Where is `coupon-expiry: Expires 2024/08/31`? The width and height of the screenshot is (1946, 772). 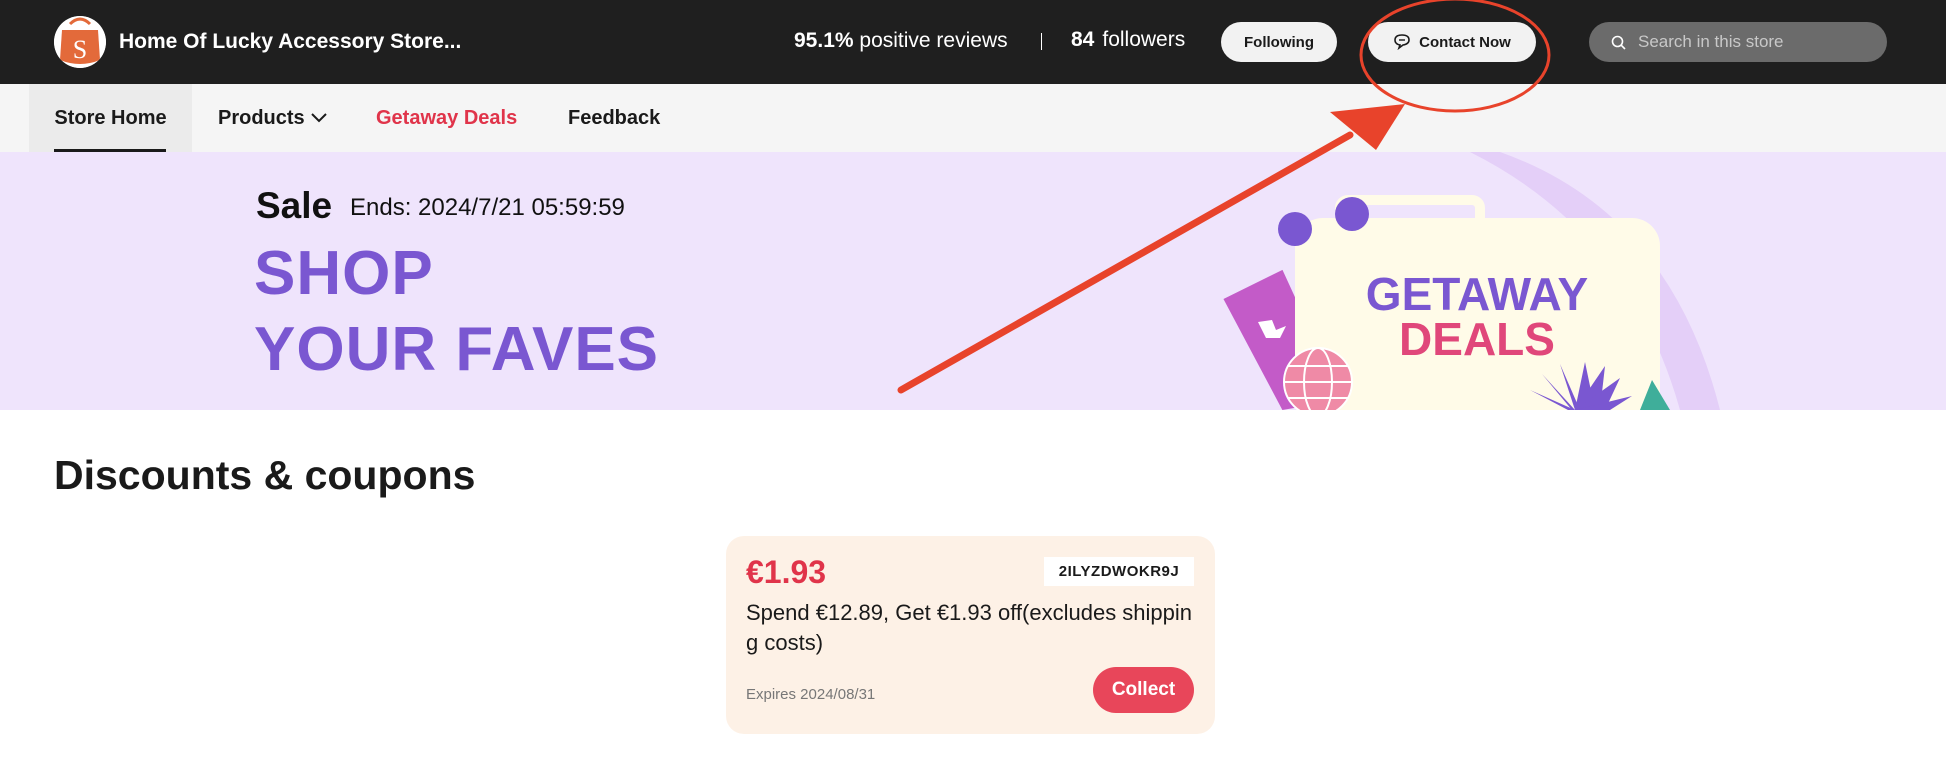 coupon-expiry: Expires 2024/08/31 is located at coordinates (811, 694).